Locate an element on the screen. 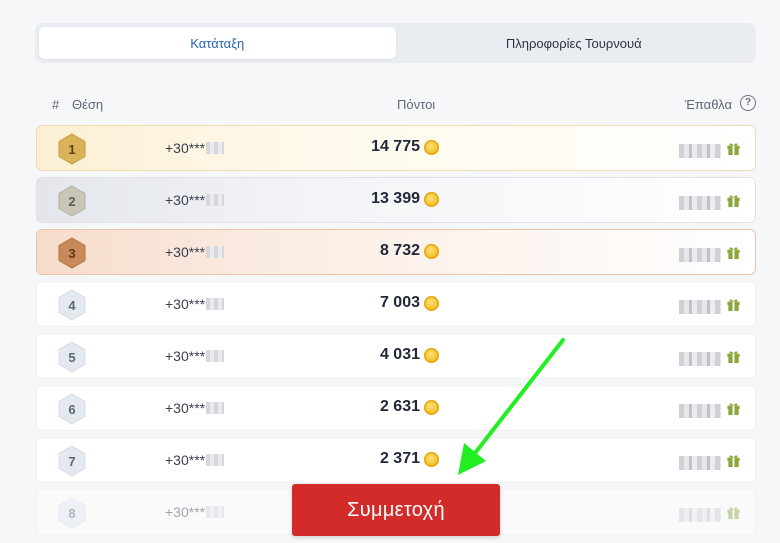  rank-hexagon-icon: 3 is located at coordinates (72, 253).